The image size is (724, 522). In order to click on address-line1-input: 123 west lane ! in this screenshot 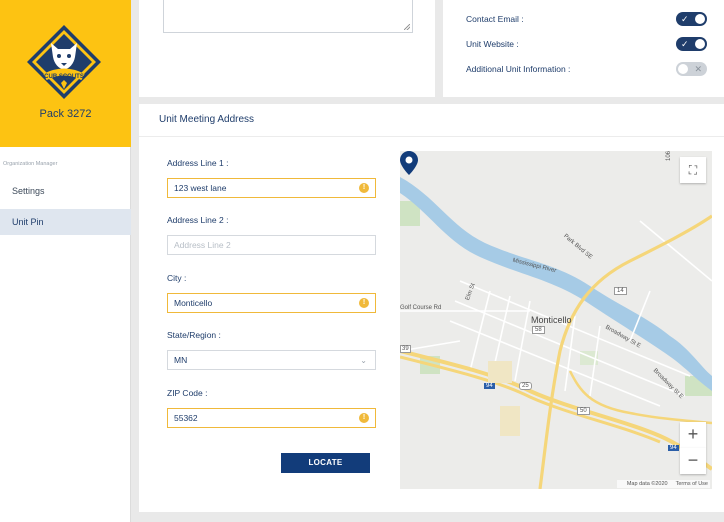, I will do `click(271, 188)`.